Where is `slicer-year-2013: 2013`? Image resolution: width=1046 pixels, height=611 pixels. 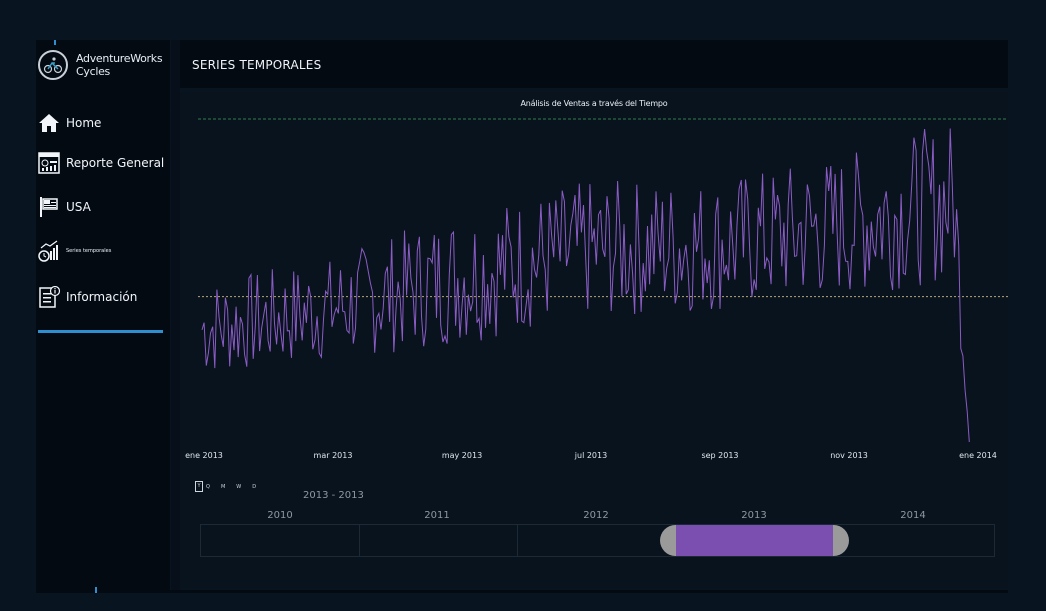 slicer-year-2013: 2013 is located at coordinates (754, 515).